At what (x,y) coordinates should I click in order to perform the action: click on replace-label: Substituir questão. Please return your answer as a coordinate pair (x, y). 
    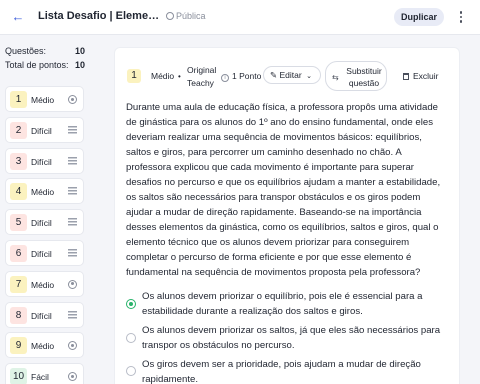
    Looking at the image, I should click on (364, 77).